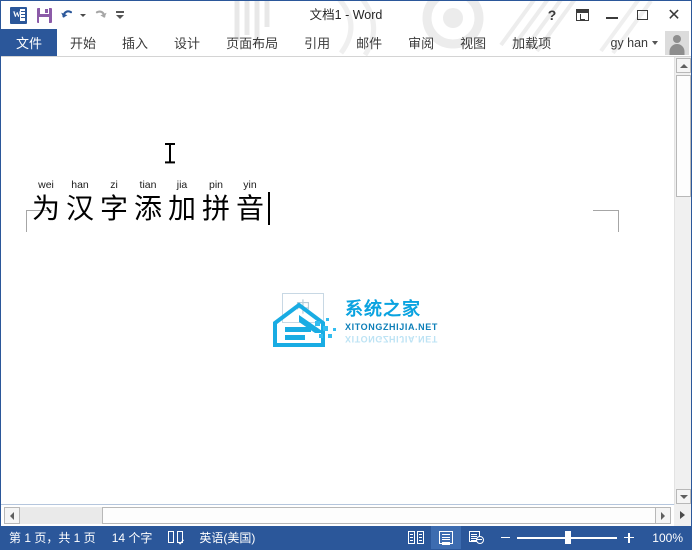 This screenshot has width=692, height=550. What do you see at coordinates (552, 15) in the screenshot?
I see `help-icon: ?` at bounding box center [552, 15].